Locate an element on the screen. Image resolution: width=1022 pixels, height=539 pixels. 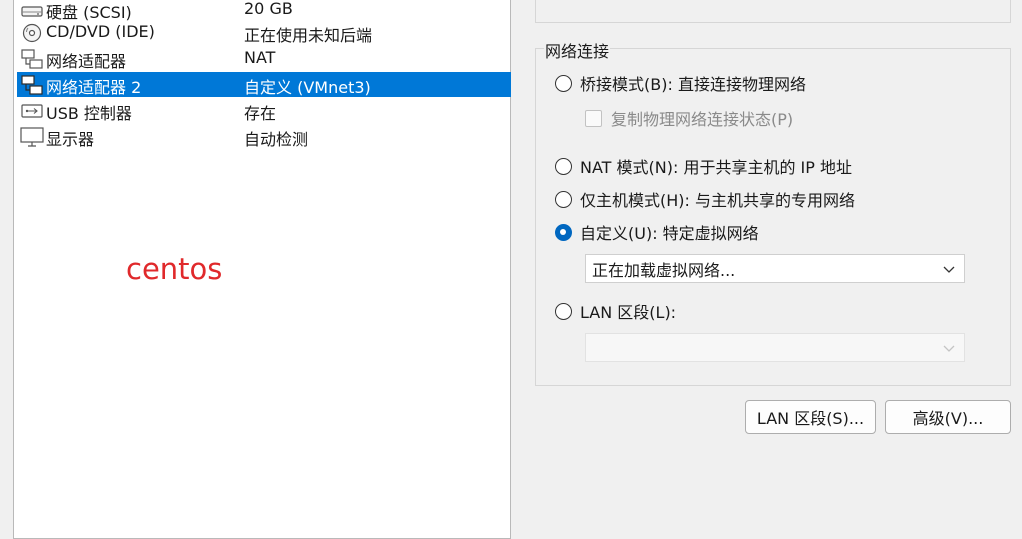
radio-nat: NAT 模式(N): 用于共享主机的 IP 地址 is located at coordinates (703, 166).